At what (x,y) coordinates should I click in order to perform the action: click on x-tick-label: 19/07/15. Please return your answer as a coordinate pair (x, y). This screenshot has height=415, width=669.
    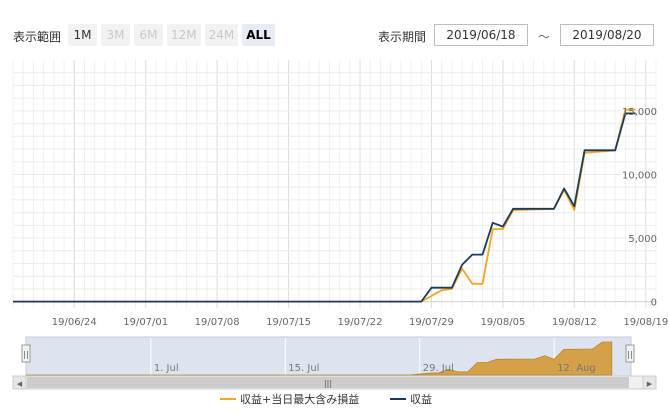
    Looking at the image, I should click on (288, 322).